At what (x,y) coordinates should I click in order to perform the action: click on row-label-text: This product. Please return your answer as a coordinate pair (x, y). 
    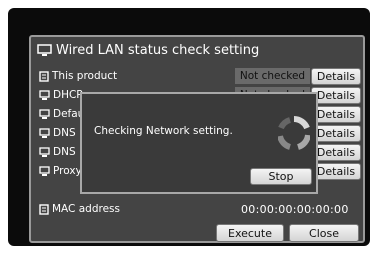
    Looking at the image, I should click on (85, 76).